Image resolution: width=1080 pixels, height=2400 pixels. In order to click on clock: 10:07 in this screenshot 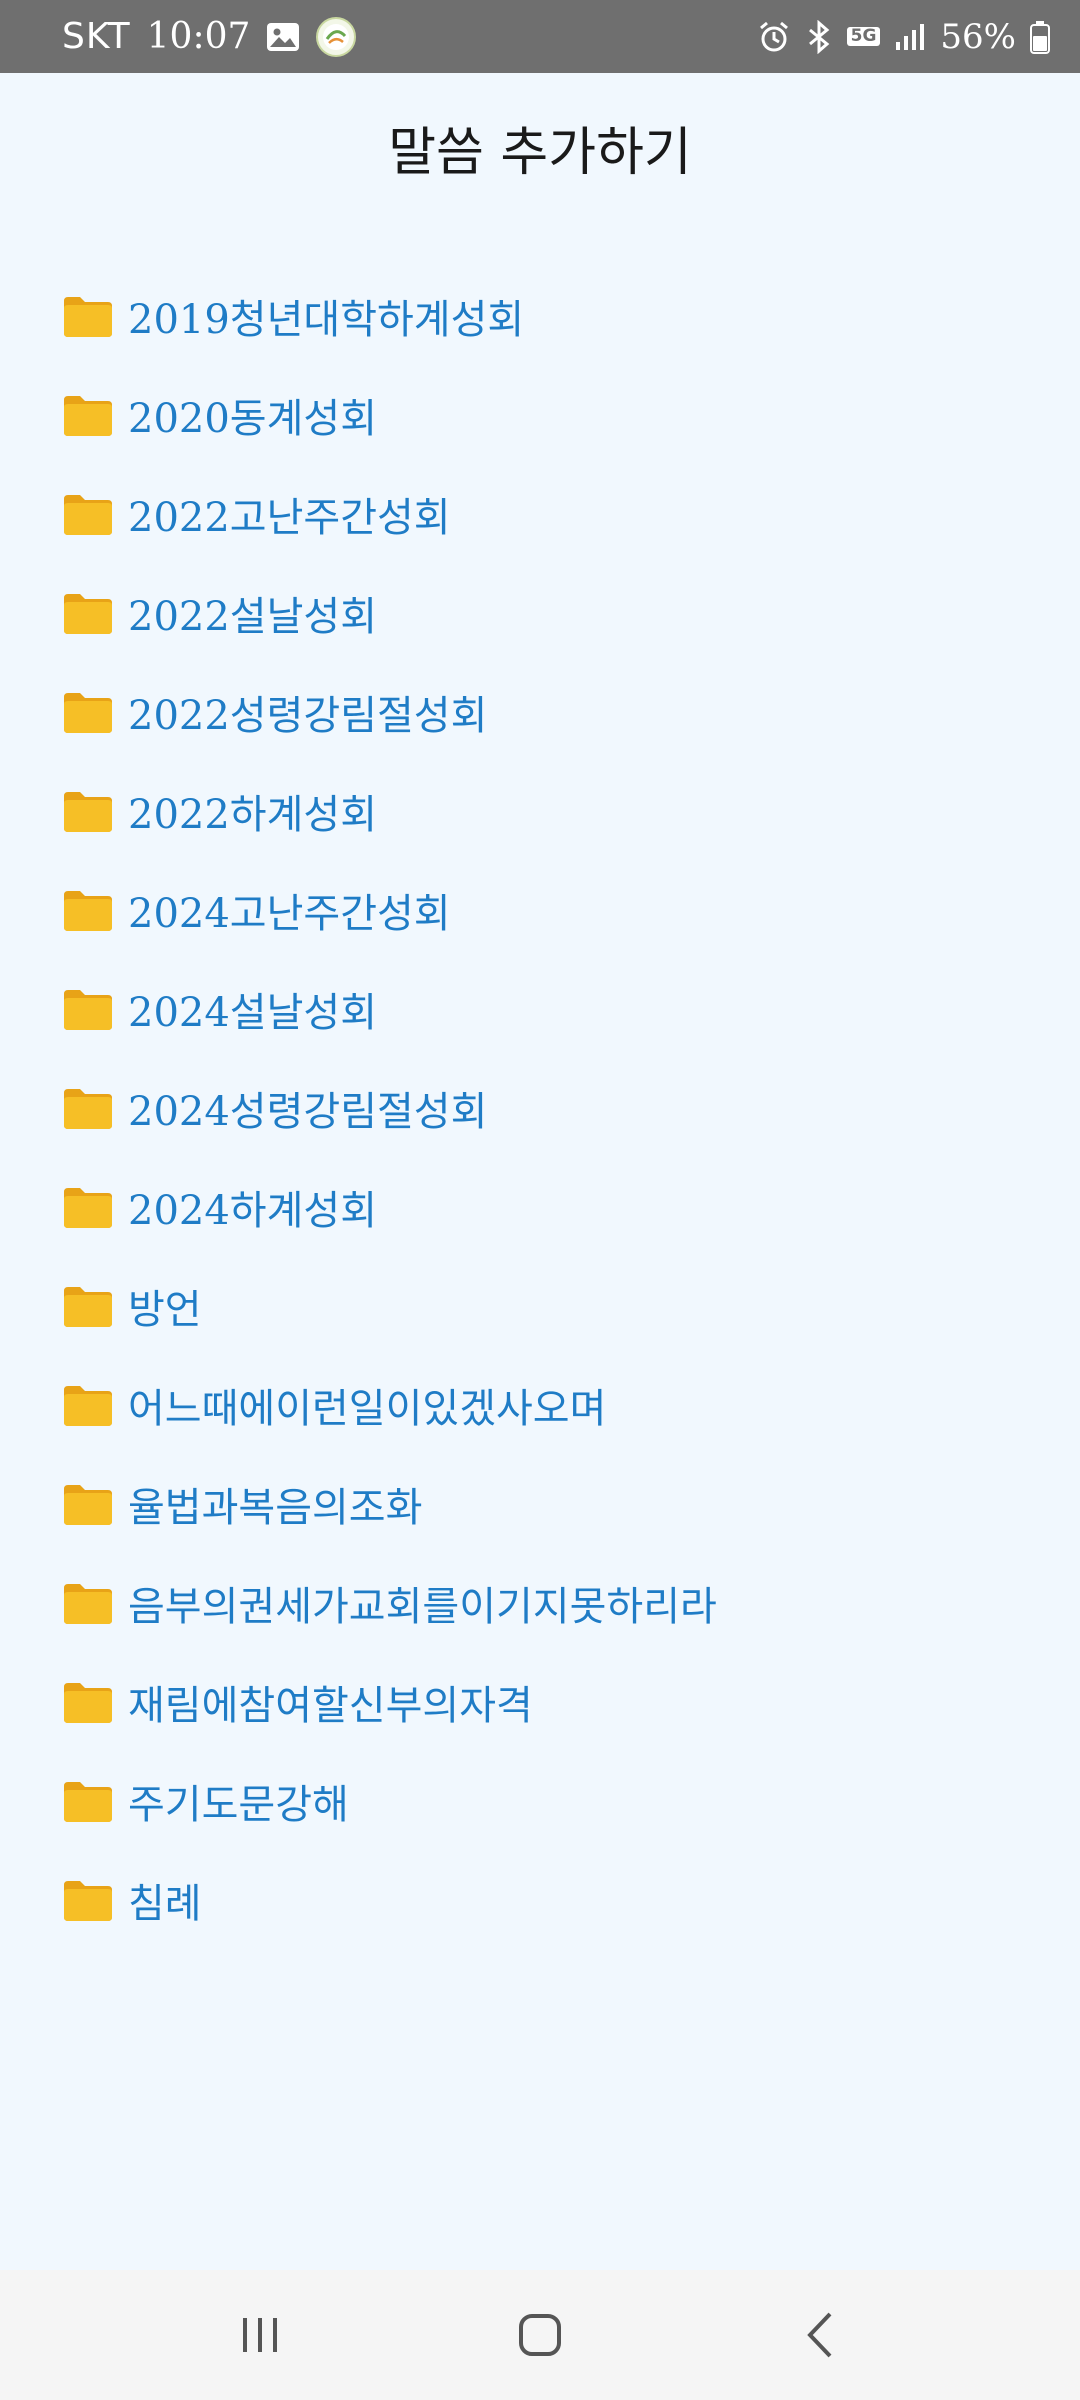, I will do `click(198, 36)`.